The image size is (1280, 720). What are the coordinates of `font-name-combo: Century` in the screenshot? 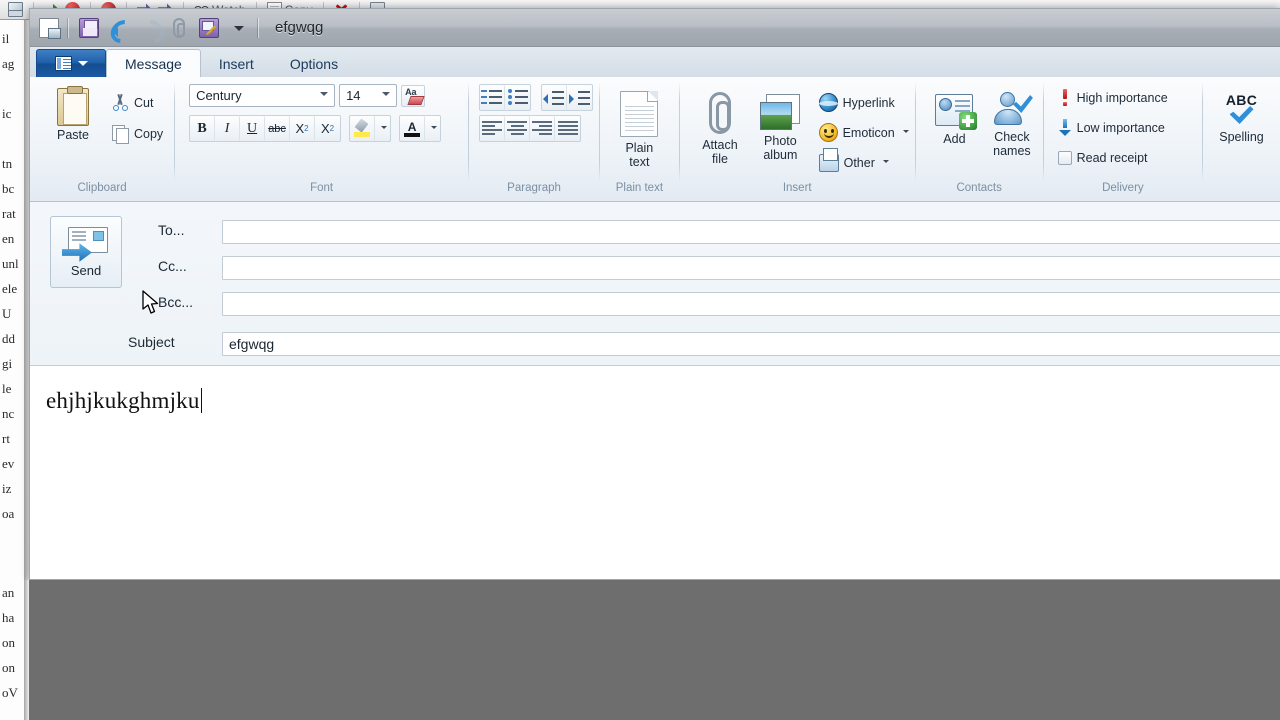 It's located at (262, 95).